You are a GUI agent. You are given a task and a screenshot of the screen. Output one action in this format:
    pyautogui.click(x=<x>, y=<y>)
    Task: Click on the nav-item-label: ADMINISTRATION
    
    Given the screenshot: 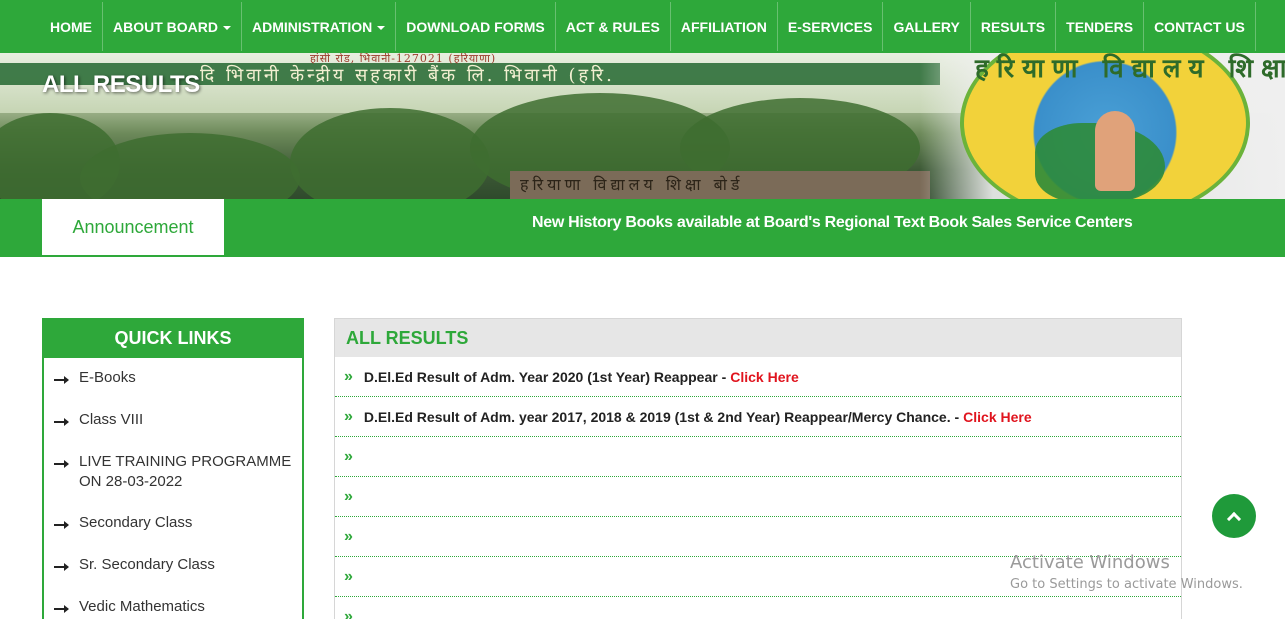 What is the action you would take?
    pyautogui.click(x=312, y=26)
    